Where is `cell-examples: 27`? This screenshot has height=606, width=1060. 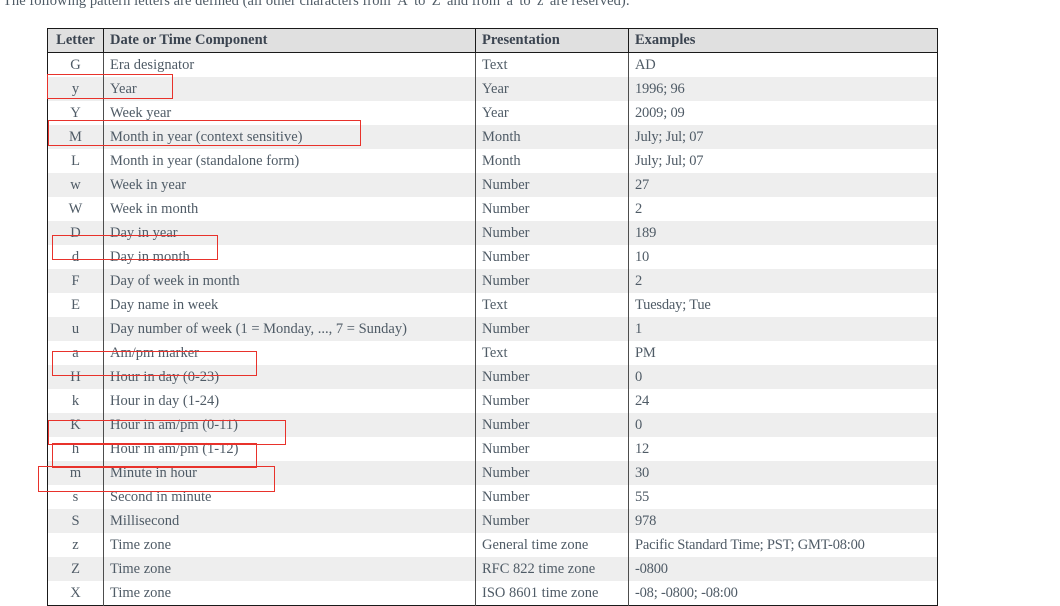
cell-examples: 27 is located at coordinates (783, 185).